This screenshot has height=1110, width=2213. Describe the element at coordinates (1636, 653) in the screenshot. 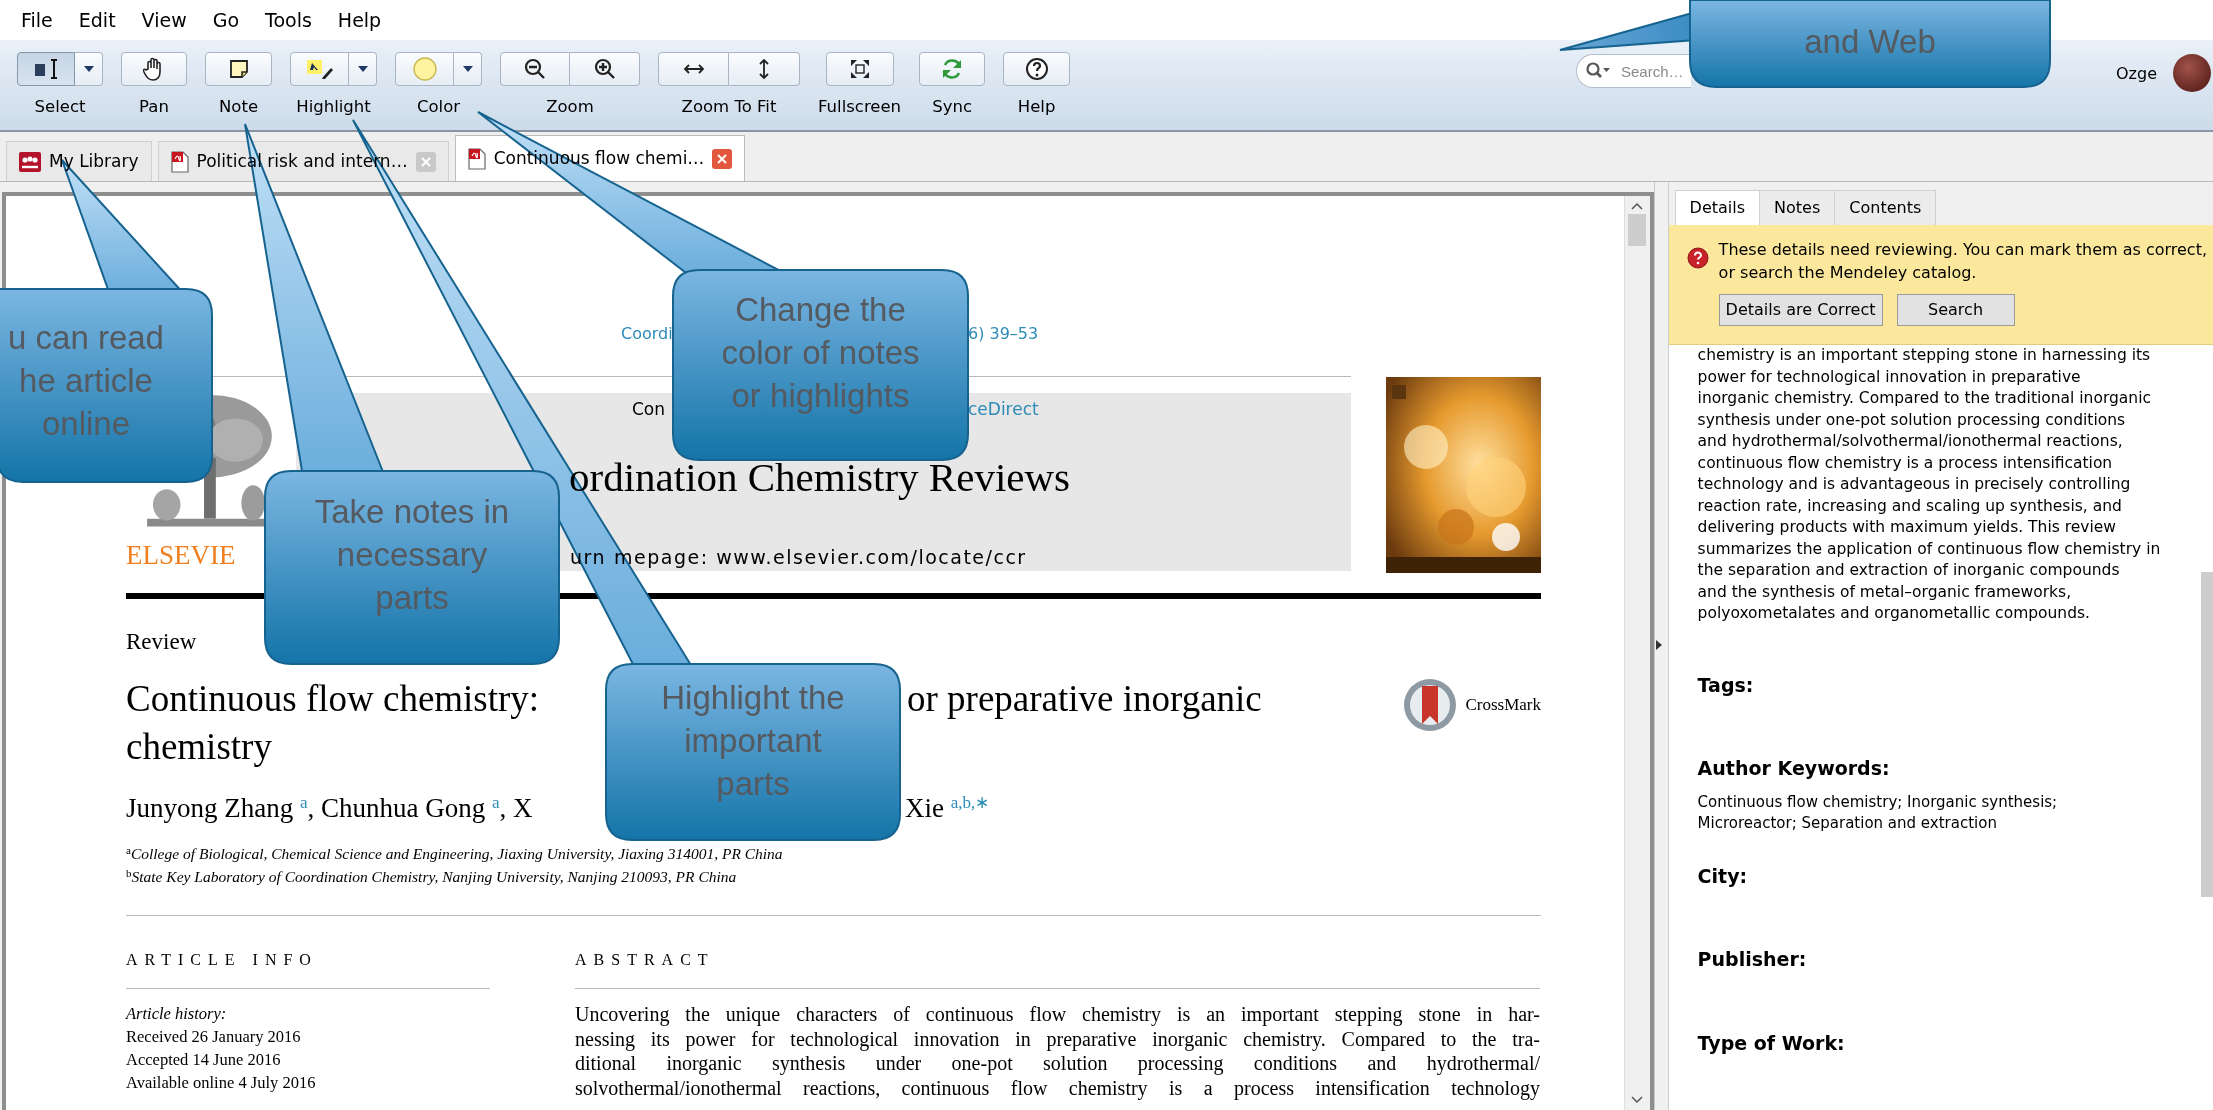

I see `scrollbar` at that location.